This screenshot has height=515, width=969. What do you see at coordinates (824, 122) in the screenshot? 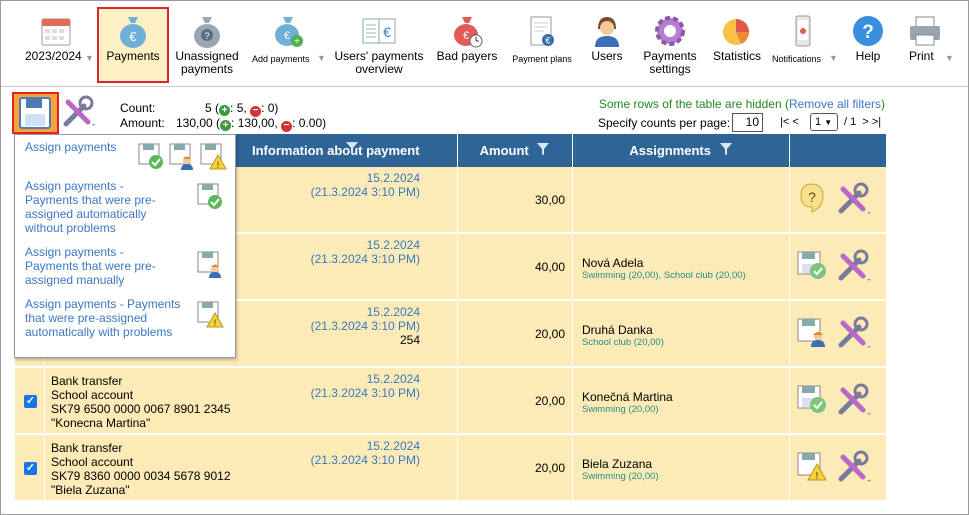
I see `page-select: 1 ▼` at bounding box center [824, 122].